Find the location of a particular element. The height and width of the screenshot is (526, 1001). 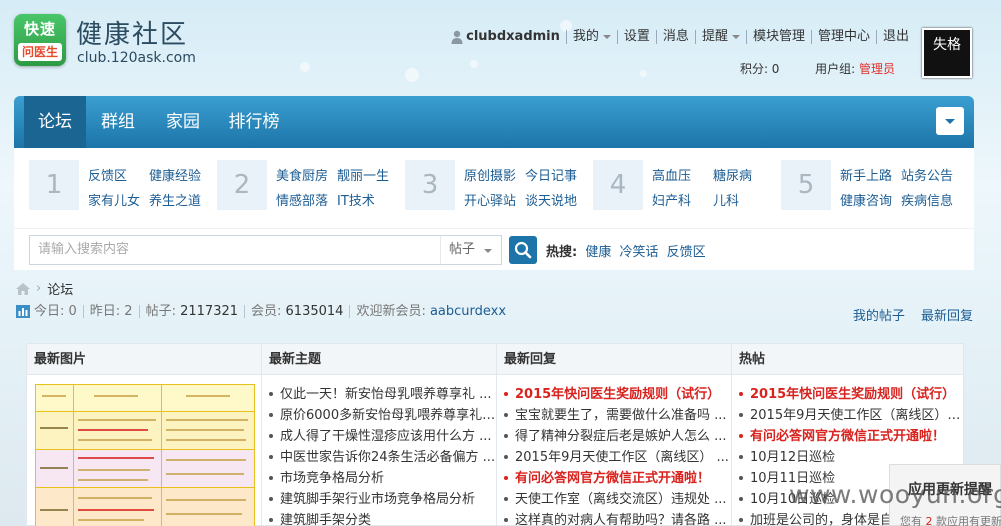

category-link: 妇产科 is located at coordinates (671, 199).